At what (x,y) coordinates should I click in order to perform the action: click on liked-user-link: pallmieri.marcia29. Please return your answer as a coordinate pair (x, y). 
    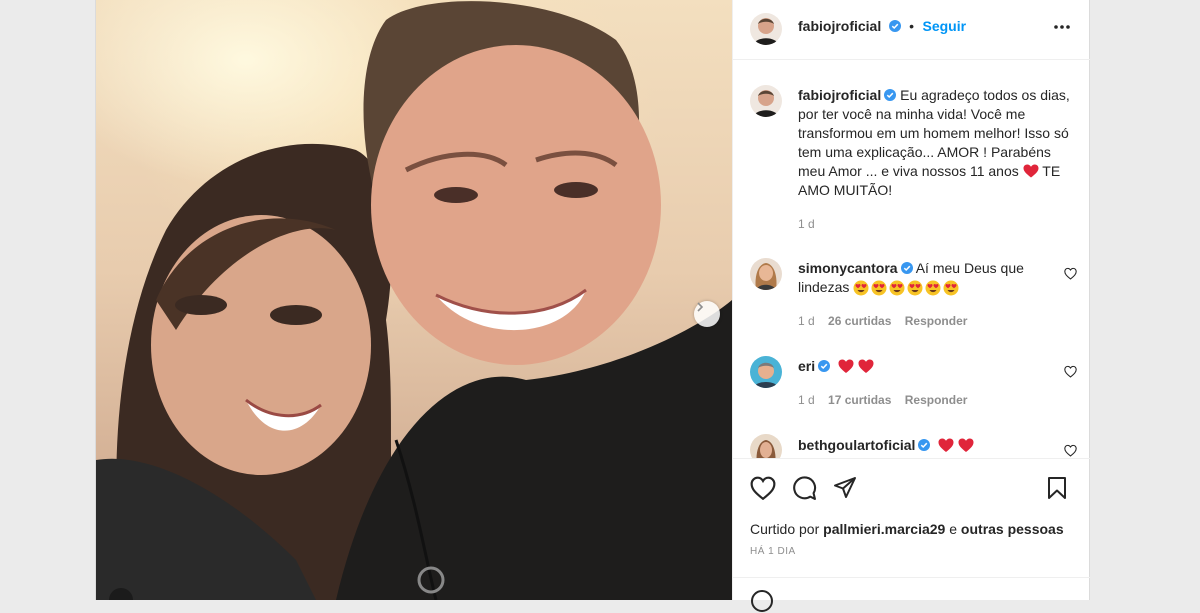
    Looking at the image, I should click on (884, 529).